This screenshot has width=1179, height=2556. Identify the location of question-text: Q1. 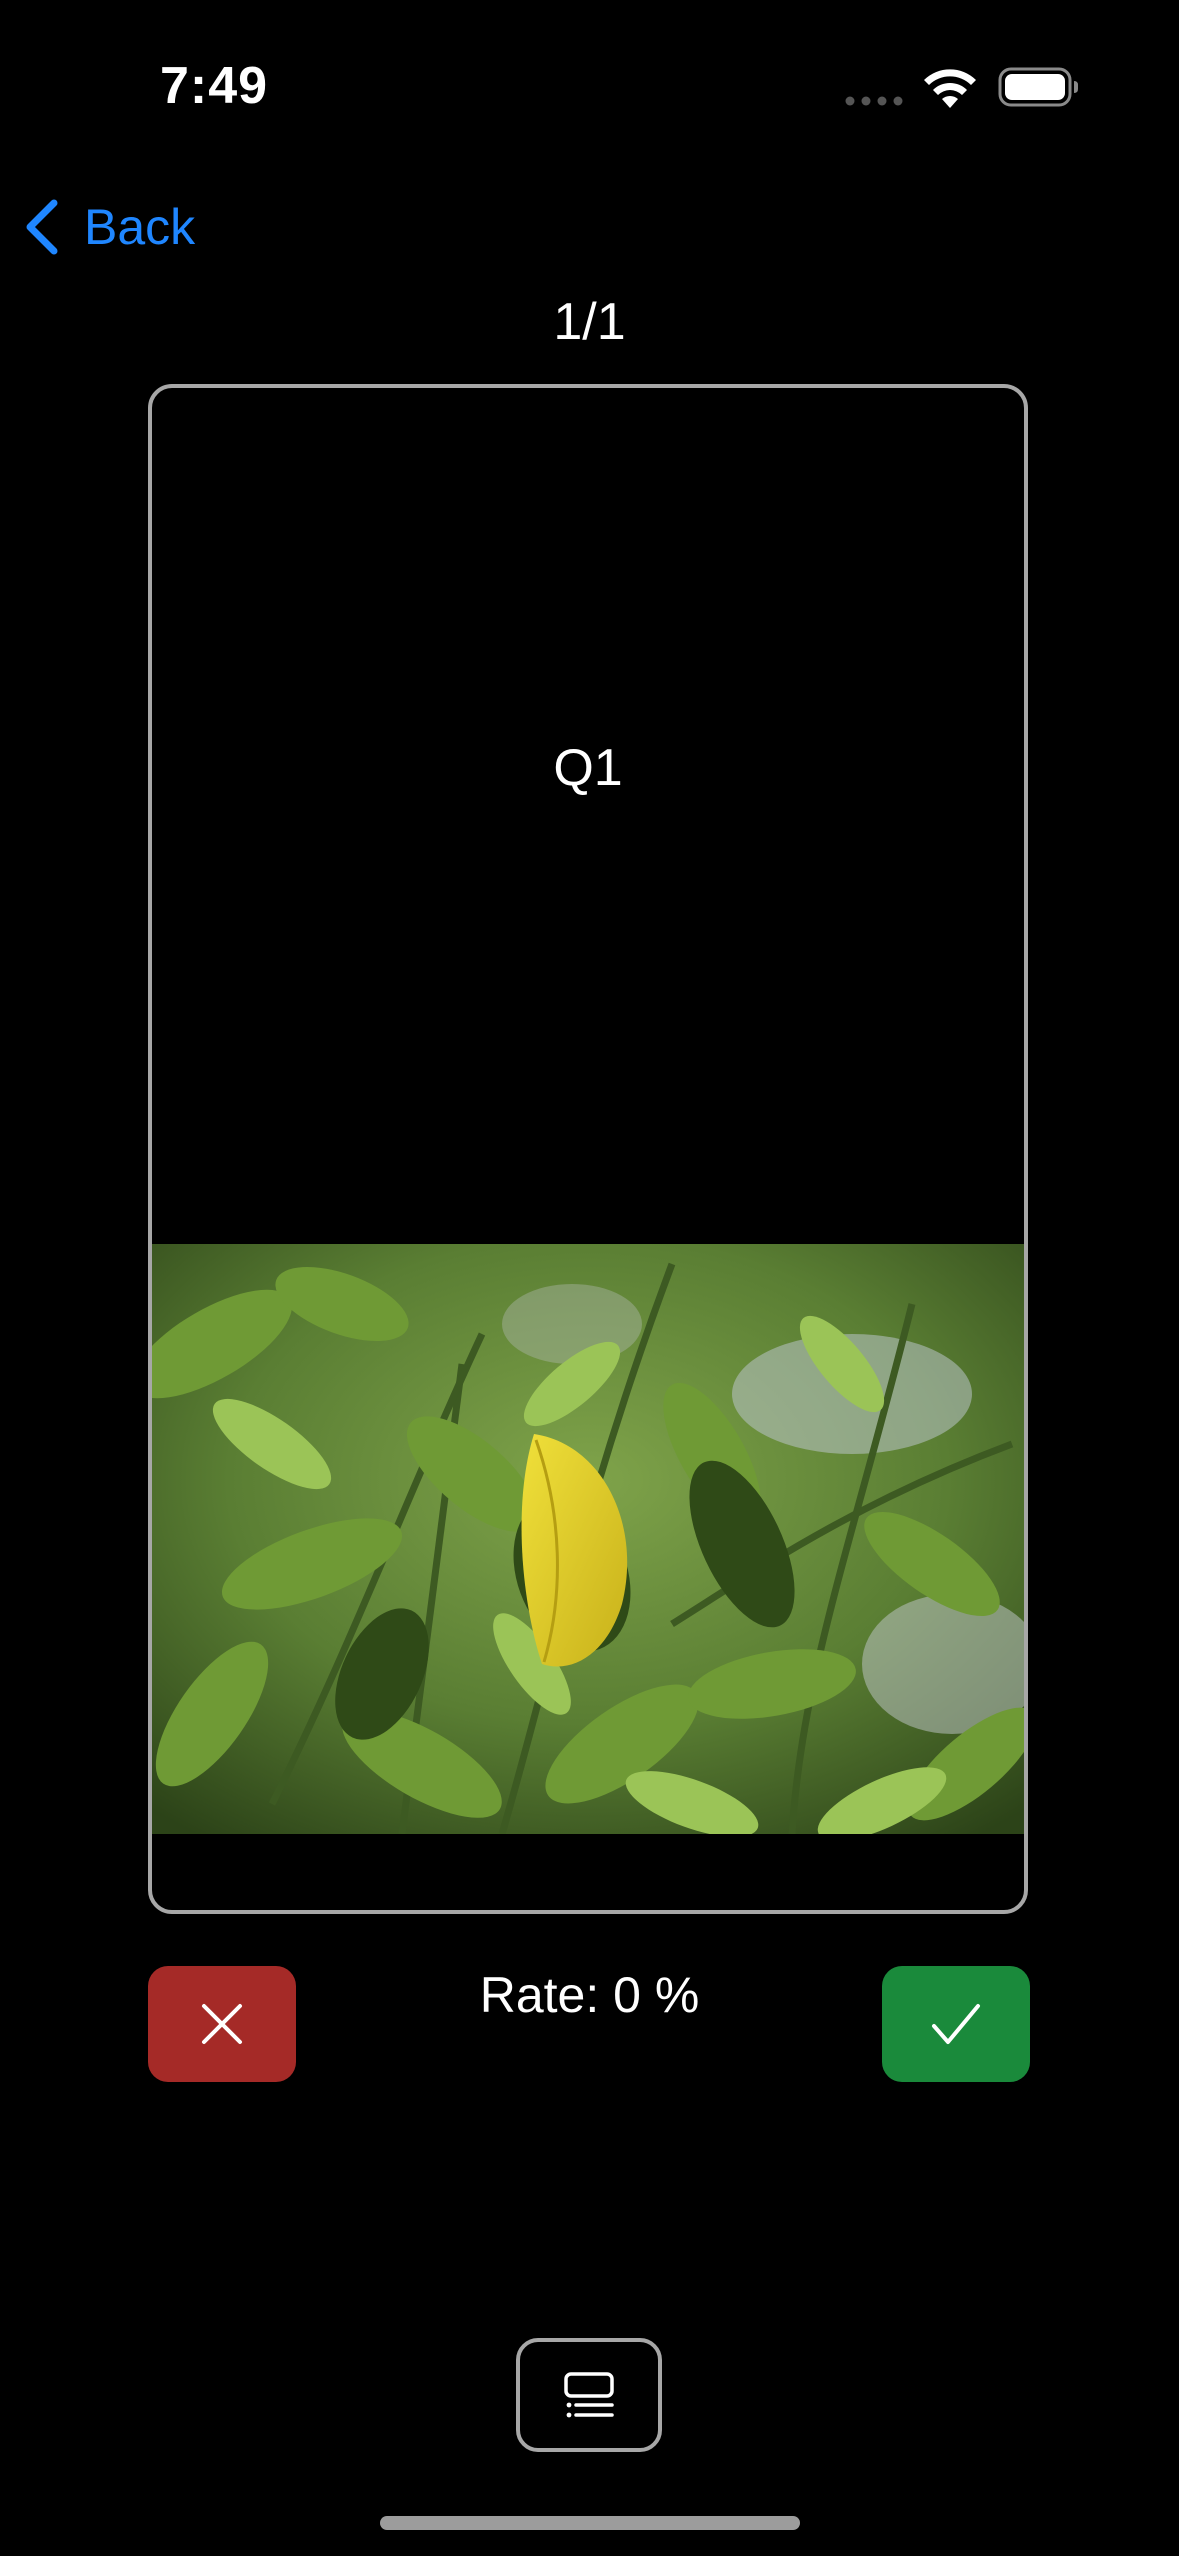
(588, 768).